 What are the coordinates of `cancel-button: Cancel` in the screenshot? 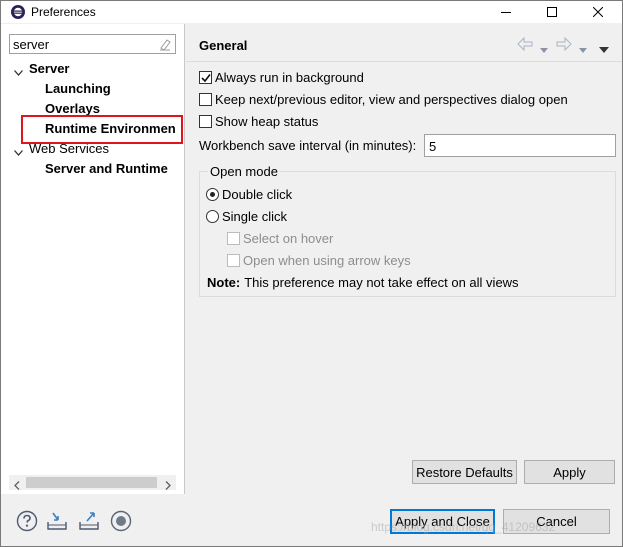 It's located at (556, 521).